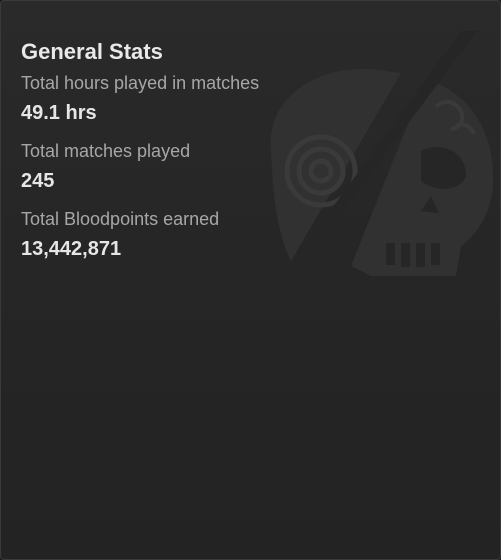 This screenshot has width=501, height=560. What do you see at coordinates (92, 51) in the screenshot?
I see `card-title: General Stats` at bounding box center [92, 51].